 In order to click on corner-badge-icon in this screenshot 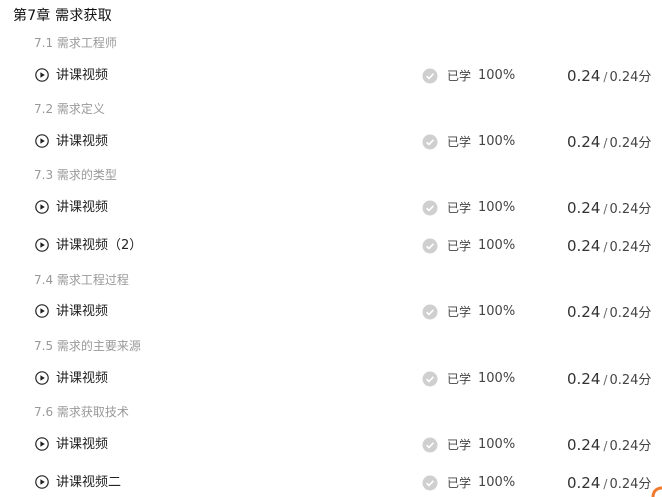, I will do `click(656, 491)`.